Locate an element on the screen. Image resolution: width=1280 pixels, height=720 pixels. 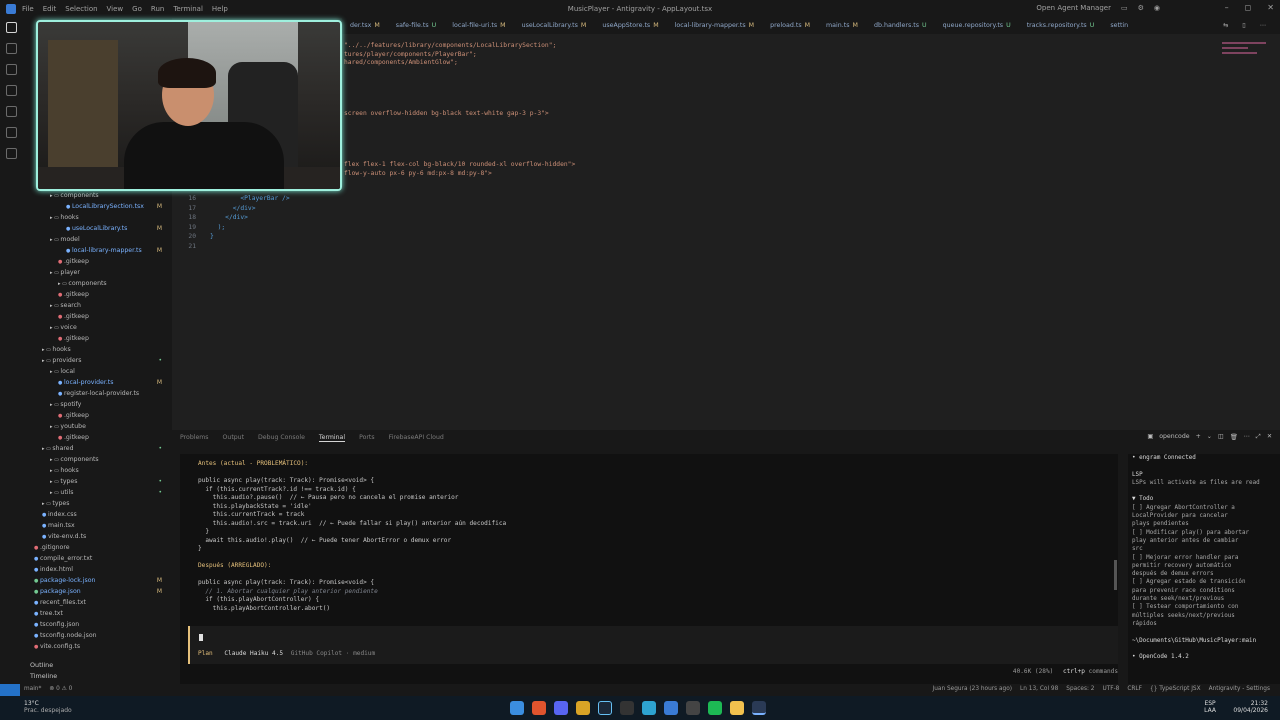
editor-tab: local-library-mapper.ts M is located at coordinates (714, 26).